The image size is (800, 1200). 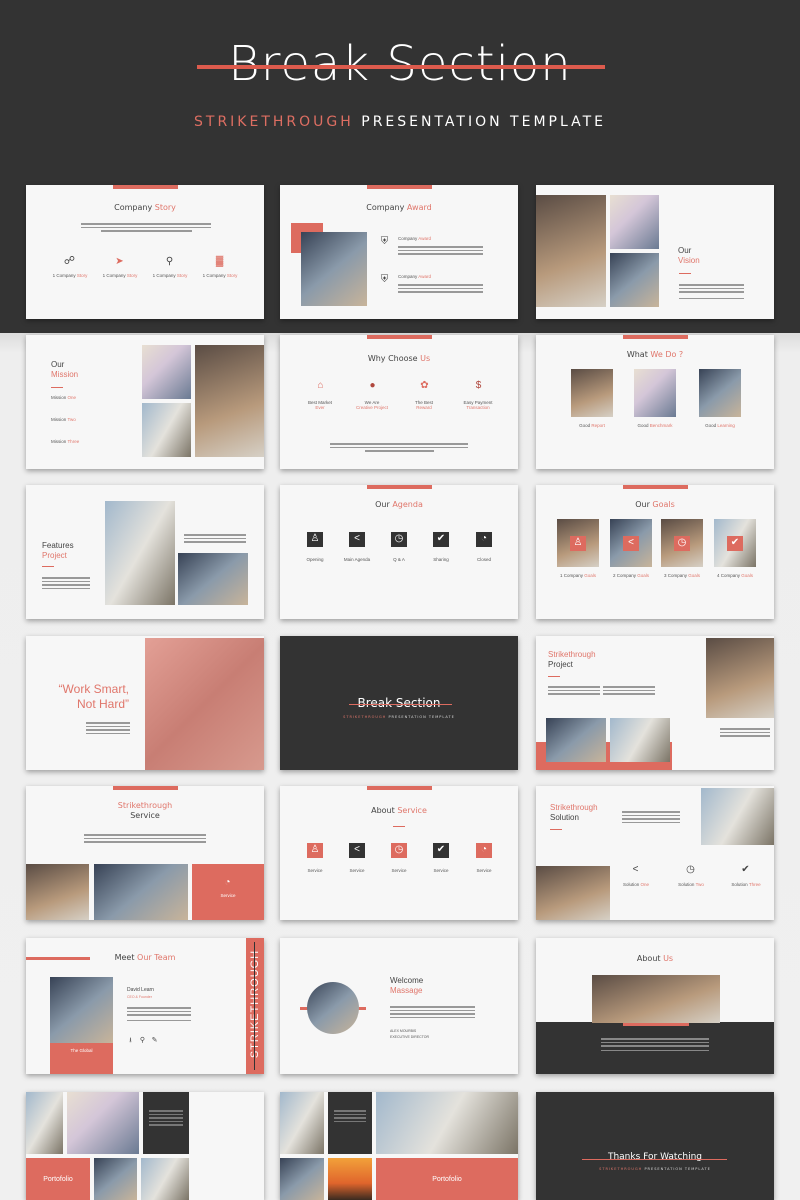 What do you see at coordinates (169, 261) in the screenshot?
I see `search-icon: ⚲` at bounding box center [169, 261].